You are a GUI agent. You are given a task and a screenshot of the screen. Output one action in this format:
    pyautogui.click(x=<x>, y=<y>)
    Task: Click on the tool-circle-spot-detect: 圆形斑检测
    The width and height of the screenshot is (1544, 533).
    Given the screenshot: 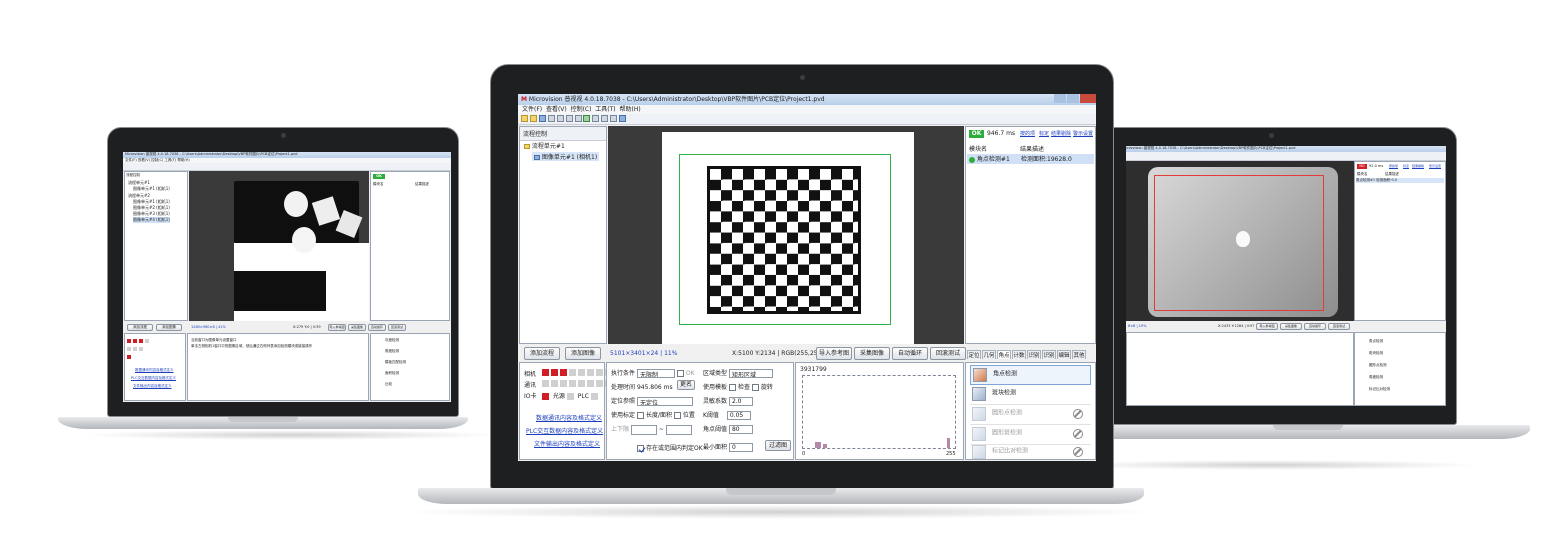 What is the action you would take?
    pyautogui.click(x=1030, y=435)
    